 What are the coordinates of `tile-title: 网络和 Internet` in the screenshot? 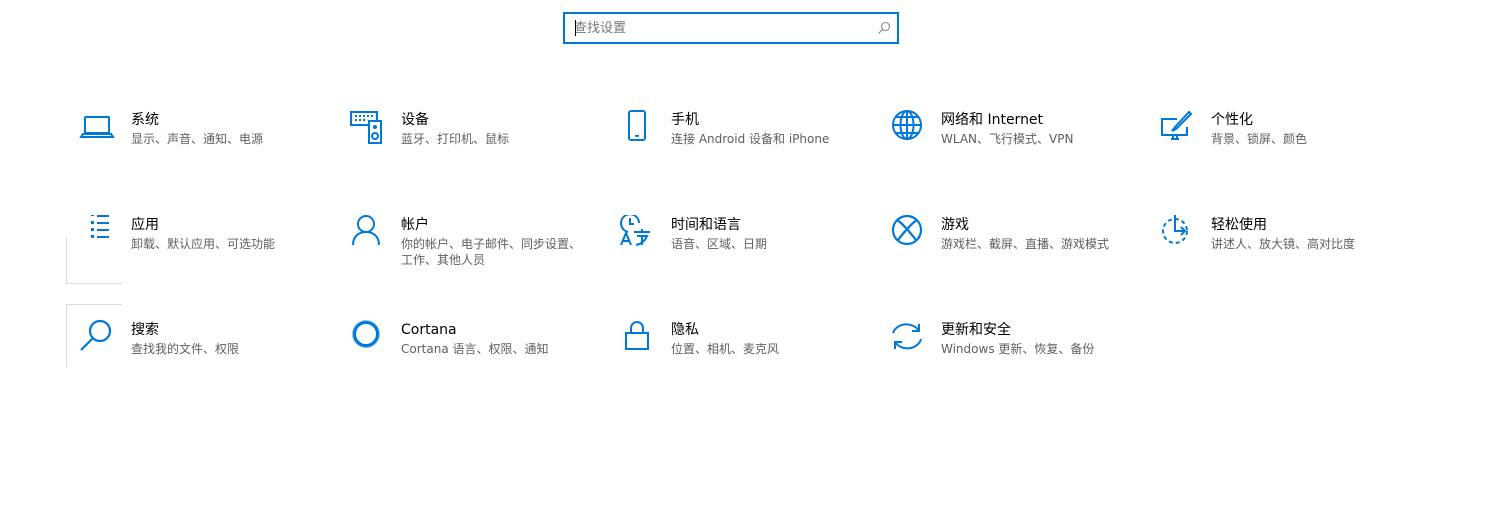 It's located at (992, 120).